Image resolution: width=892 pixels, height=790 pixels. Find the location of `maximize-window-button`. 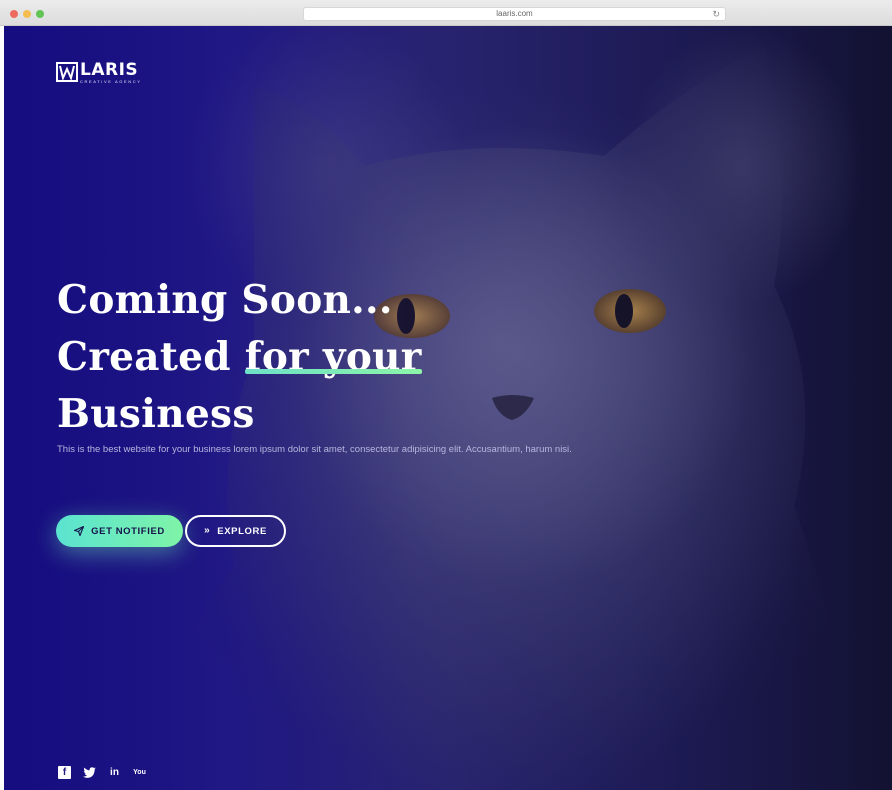

maximize-window-button is located at coordinates (40, 14).